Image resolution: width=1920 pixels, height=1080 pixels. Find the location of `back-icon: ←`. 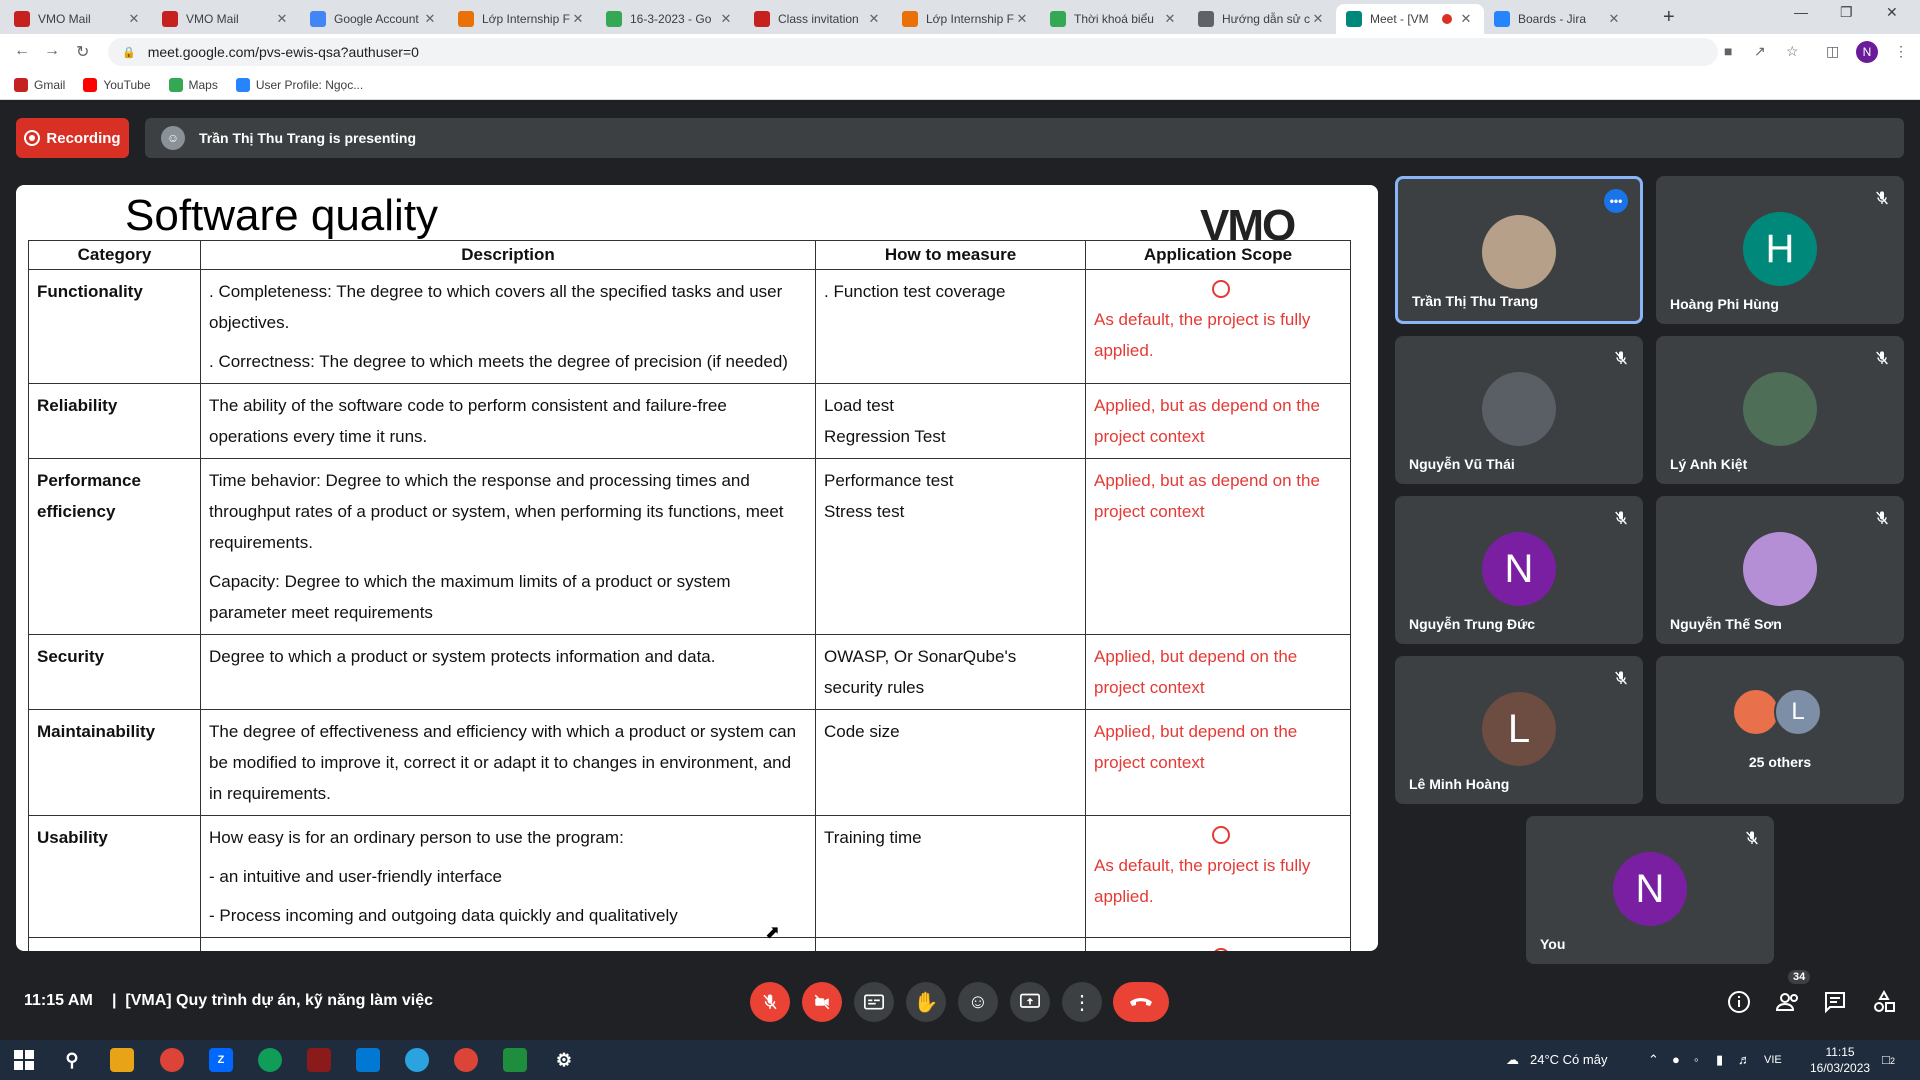

back-icon: ← is located at coordinates (22, 51).